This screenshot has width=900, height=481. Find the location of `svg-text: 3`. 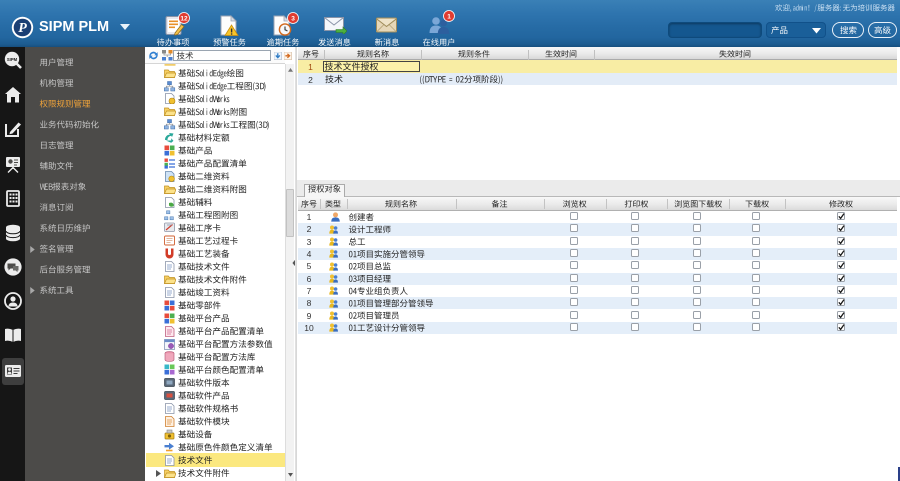

svg-text: 3 is located at coordinates (293, 18).